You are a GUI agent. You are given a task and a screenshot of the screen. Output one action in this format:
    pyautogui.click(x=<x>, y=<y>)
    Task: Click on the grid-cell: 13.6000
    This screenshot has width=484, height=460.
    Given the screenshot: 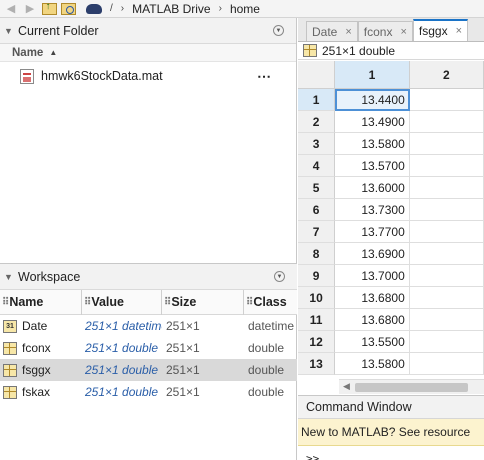 What is the action you would take?
    pyautogui.click(x=372, y=188)
    